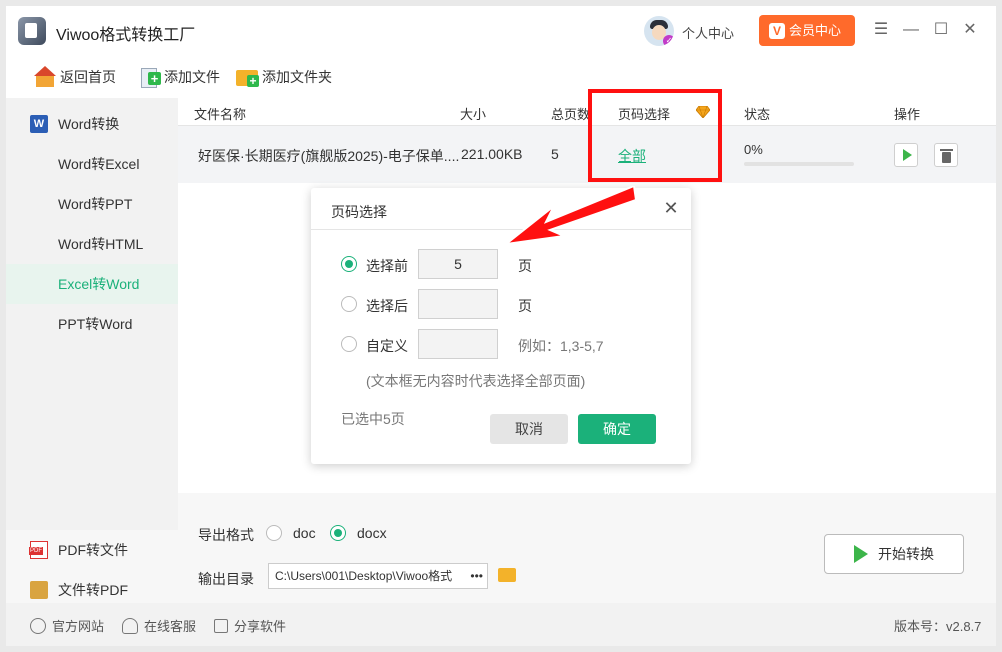  I want to click on custom-pages-input, so click(458, 344).